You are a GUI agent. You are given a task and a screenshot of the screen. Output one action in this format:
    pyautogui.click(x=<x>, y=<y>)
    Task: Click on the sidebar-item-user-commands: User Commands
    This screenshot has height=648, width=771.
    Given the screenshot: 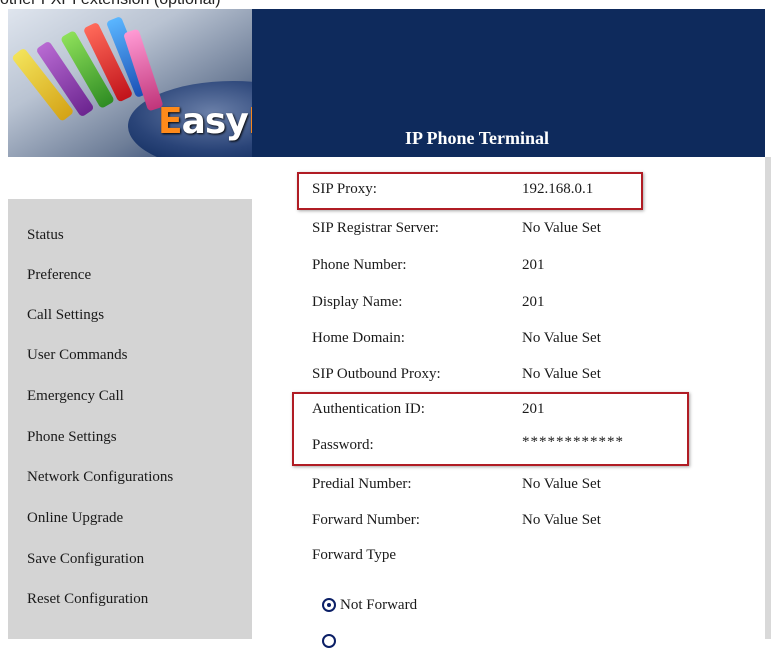 What is the action you would take?
    pyautogui.click(x=77, y=355)
    